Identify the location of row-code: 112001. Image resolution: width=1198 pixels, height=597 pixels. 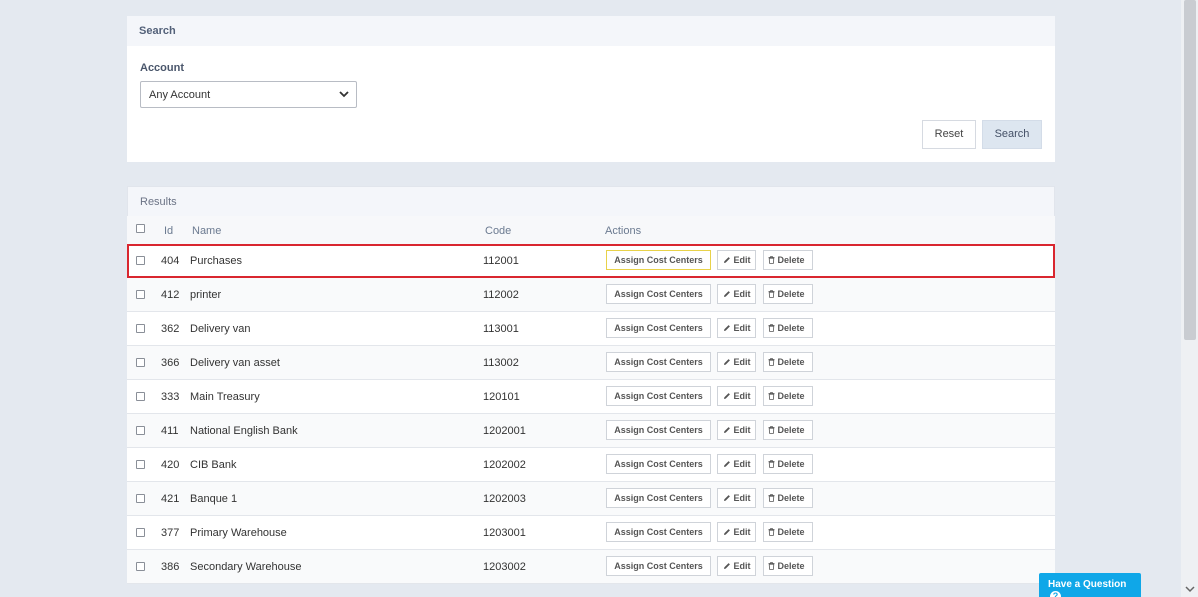
(501, 261).